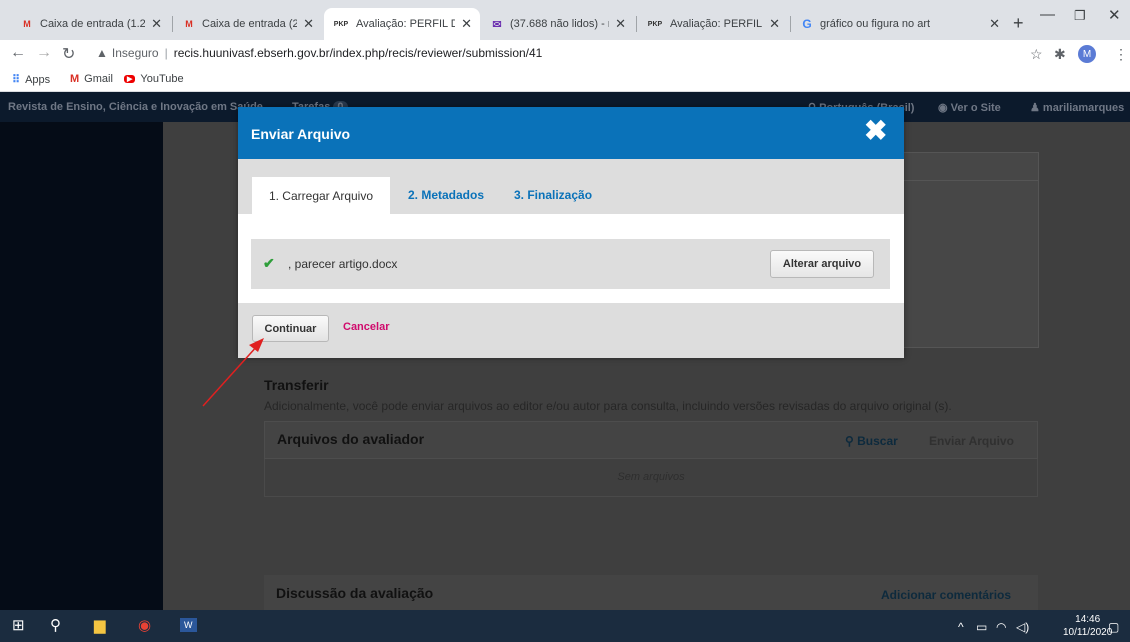 The height and width of the screenshot is (642, 1130). Describe the element at coordinates (1088, 632) in the screenshot. I see `clock-date: 10/11/2020` at that location.